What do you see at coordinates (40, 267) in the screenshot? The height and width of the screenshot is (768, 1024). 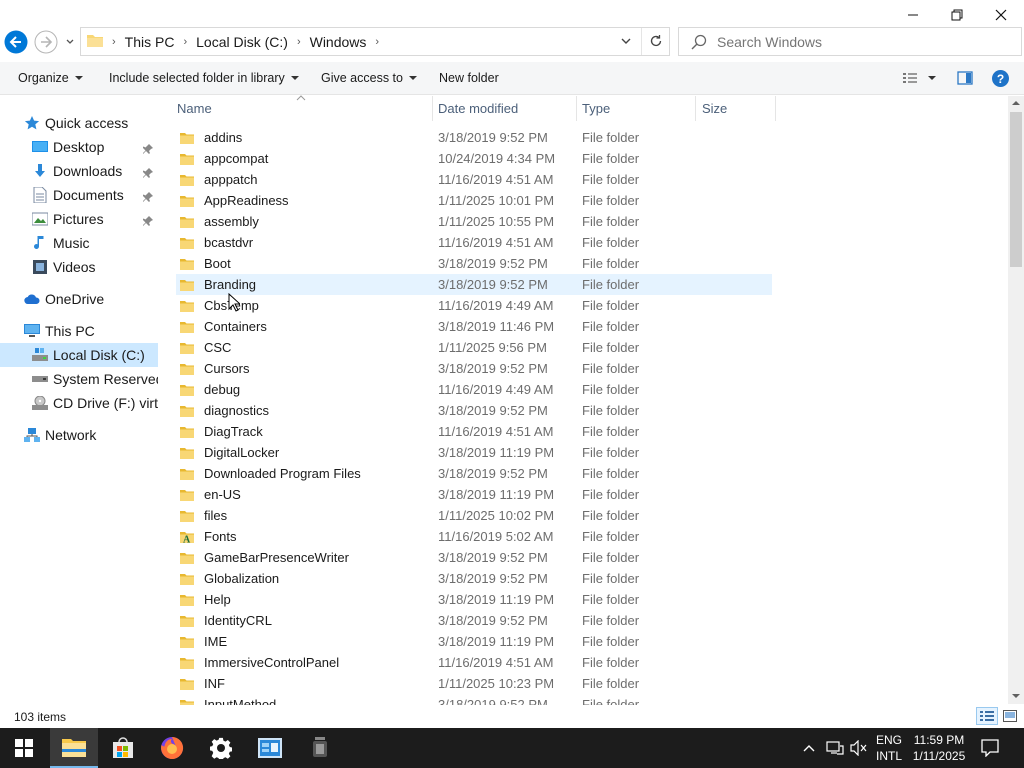 I see `video-icon` at bounding box center [40, 267].